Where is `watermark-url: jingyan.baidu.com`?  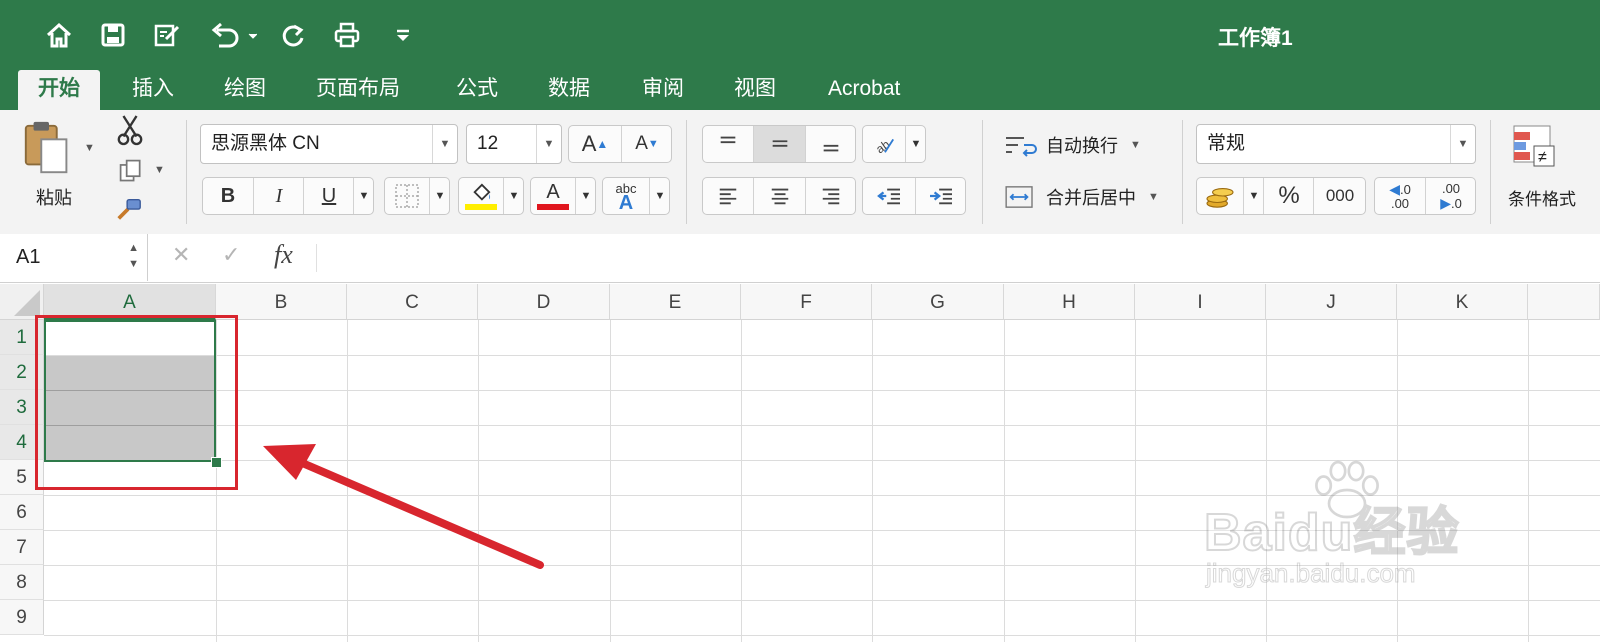 watermark-url: jingyan.baidu.com is located at coordinates (1311, 573).